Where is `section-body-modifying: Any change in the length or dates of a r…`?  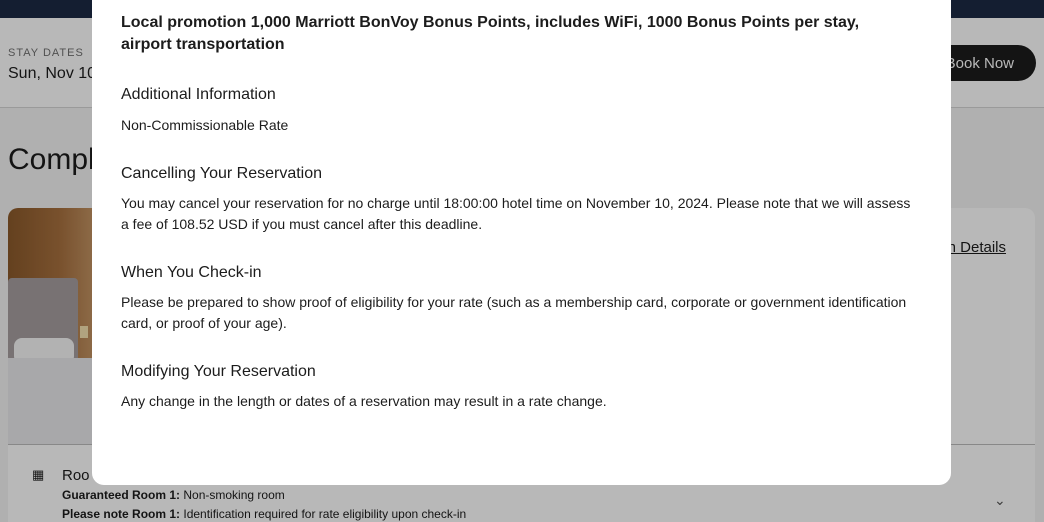 section-body-modifying: Any change in the length or dates of a r… is located at coordinates (364, 401).